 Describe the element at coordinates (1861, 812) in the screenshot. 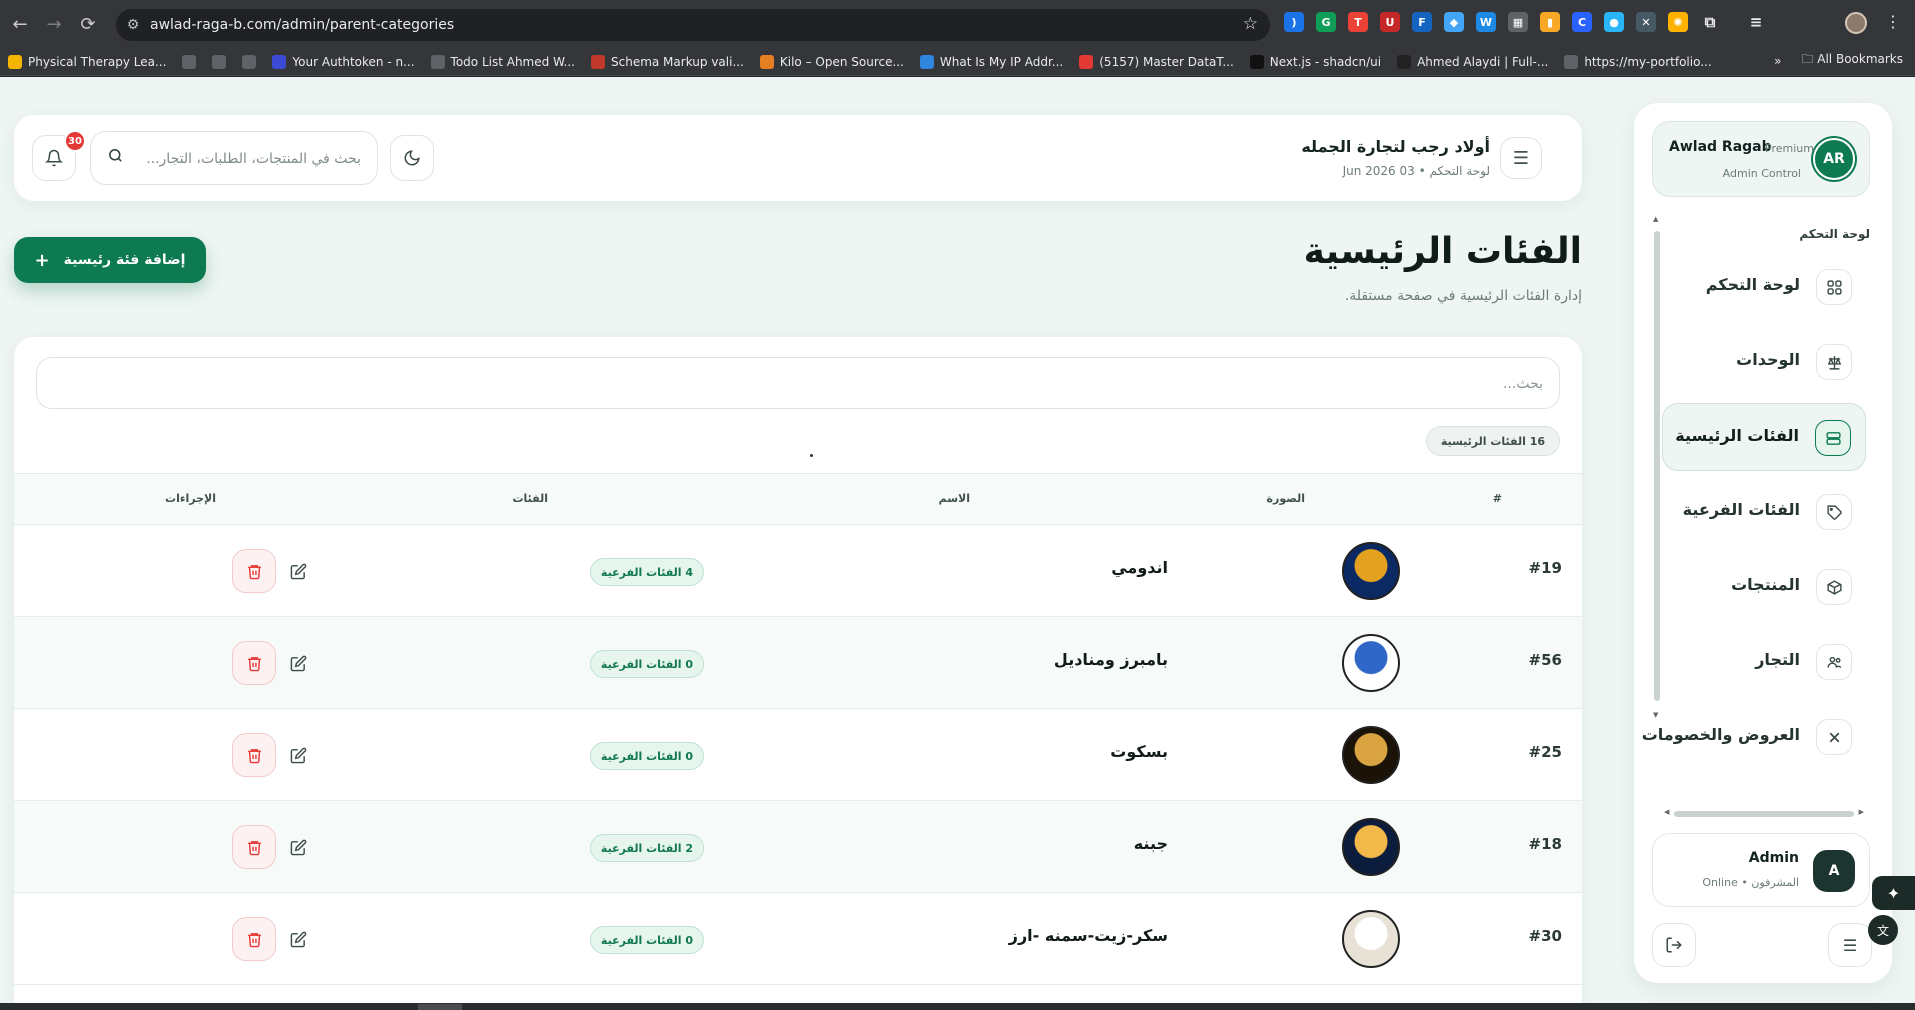

I see `scroll-right-icon: ▶` at that location.